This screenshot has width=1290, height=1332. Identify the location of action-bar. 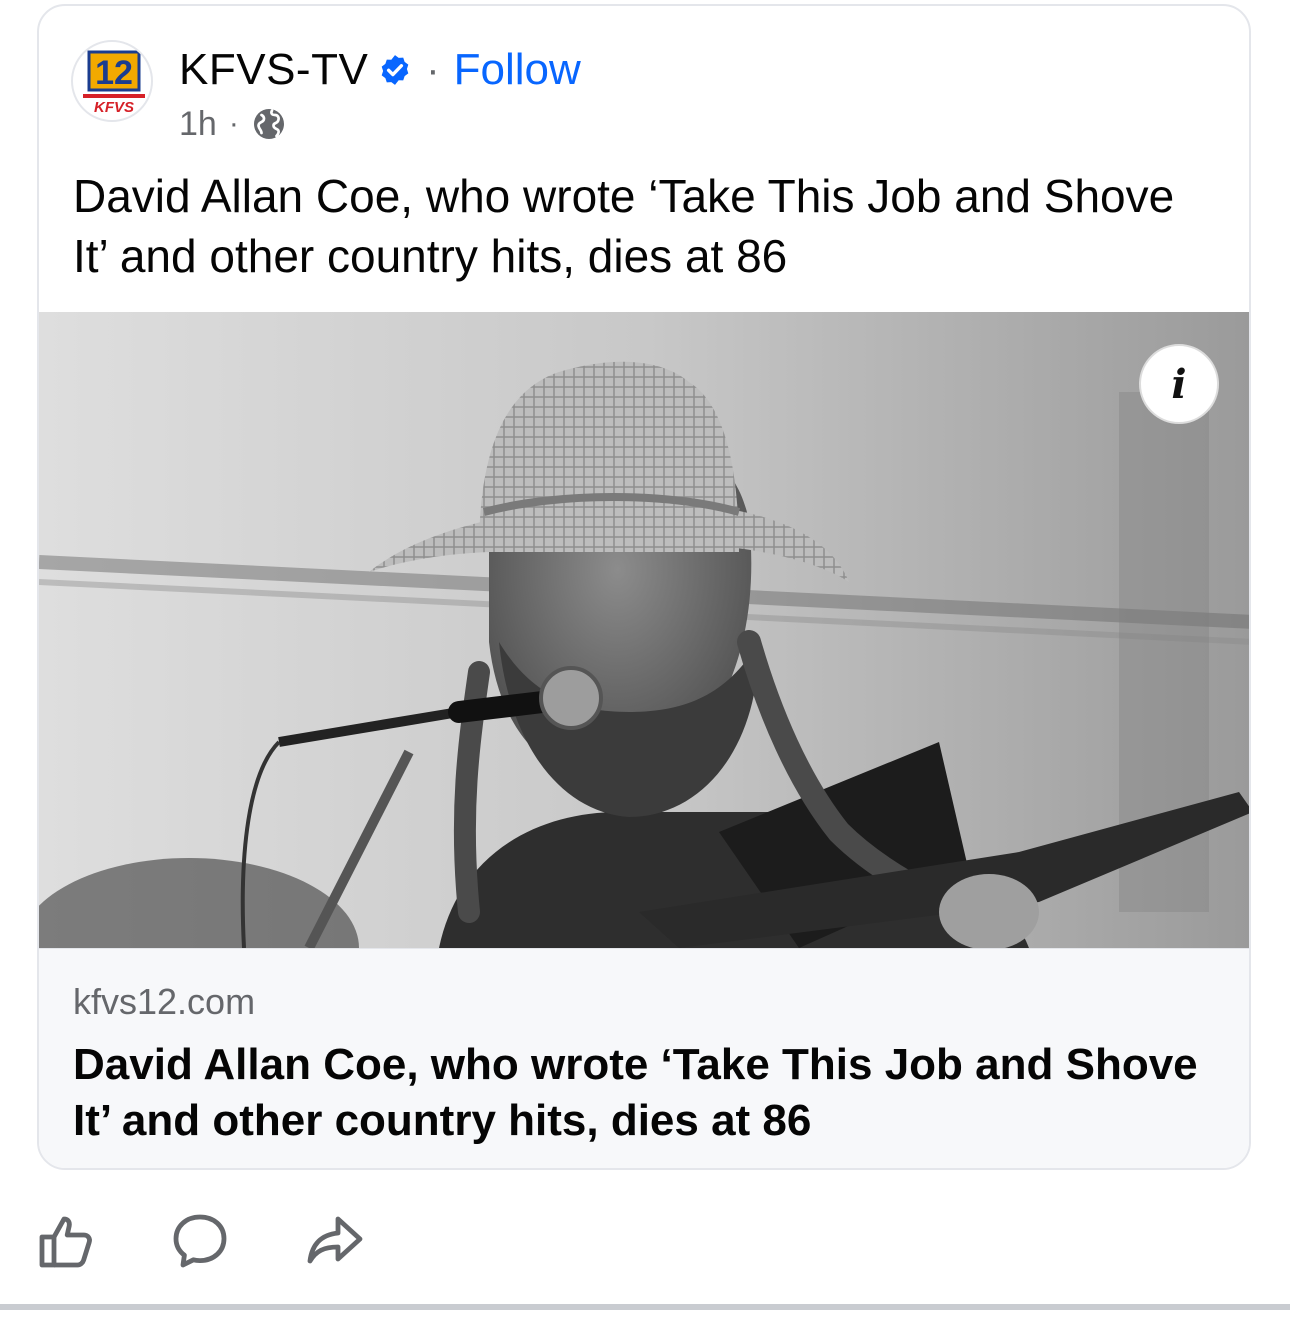
(200, 1241).